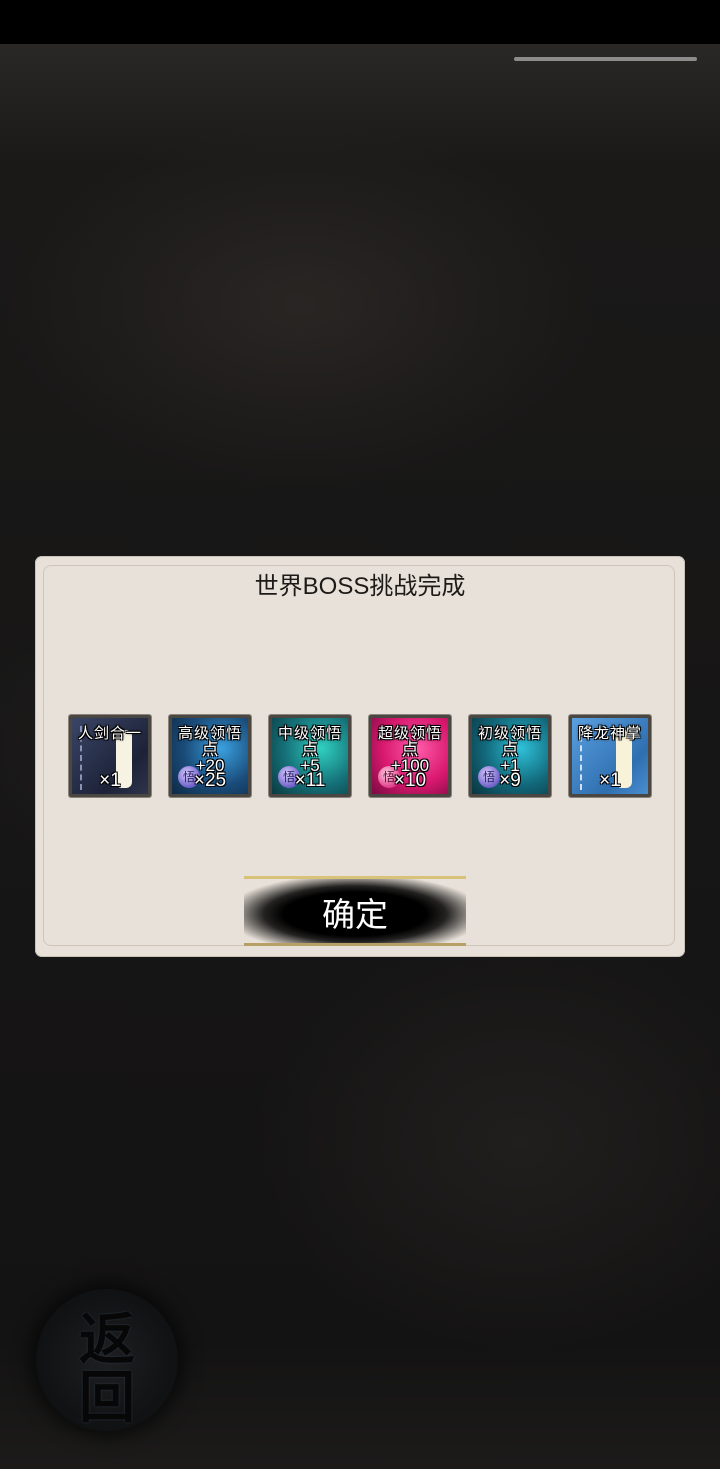  What do you see at coordinates (360, 22) in the screenshot?
I see `status-bar` at bounding box center [360, 22].